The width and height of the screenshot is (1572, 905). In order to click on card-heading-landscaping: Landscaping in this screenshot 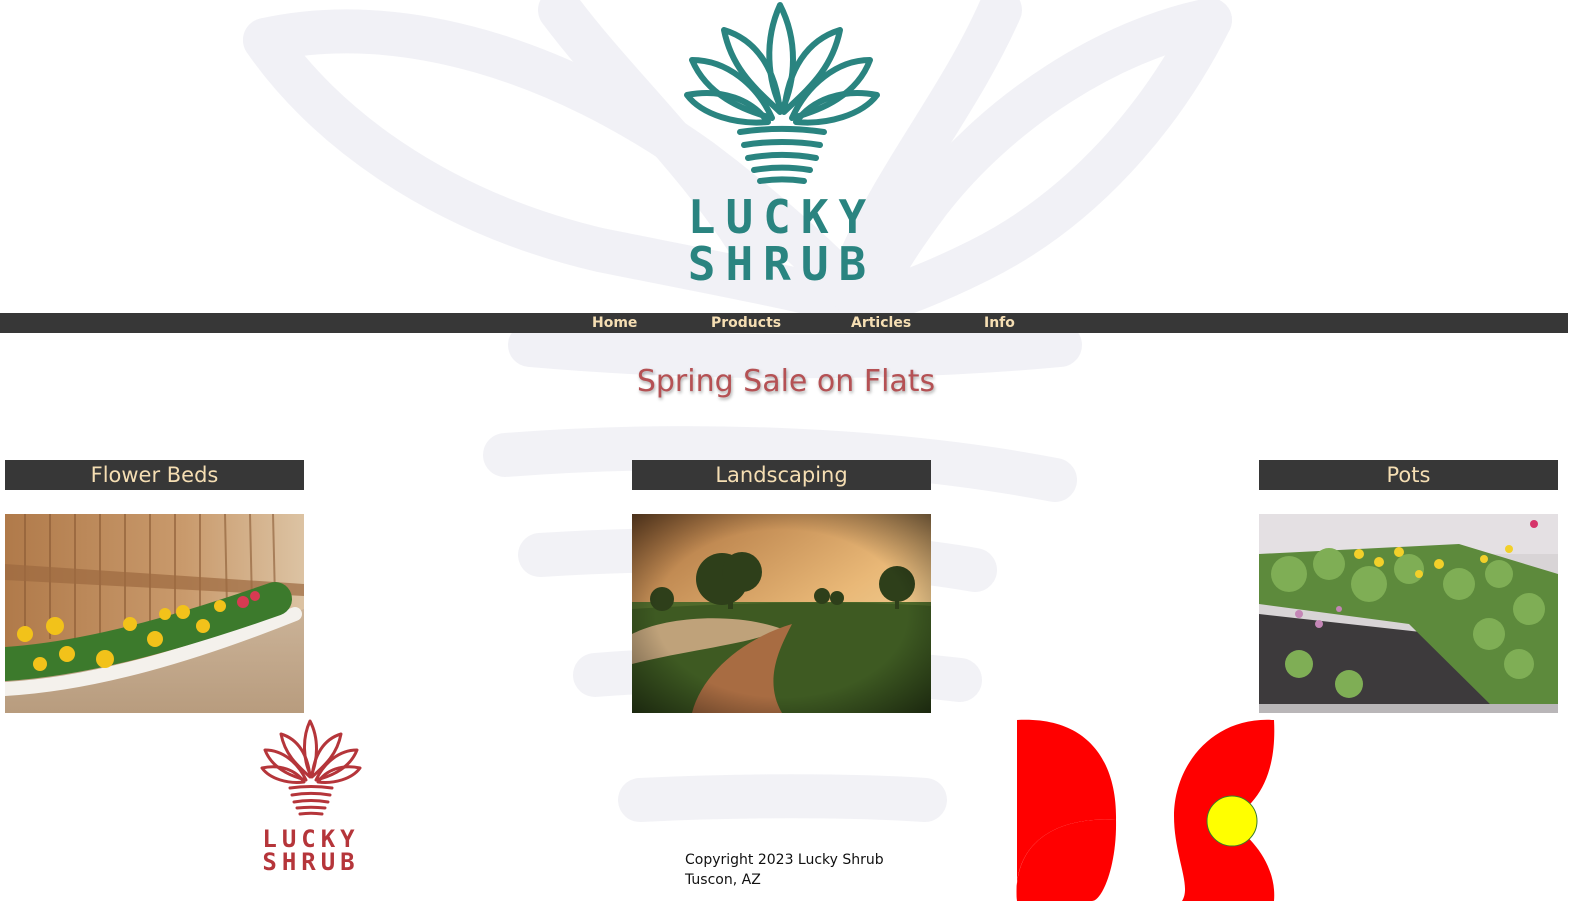, I will do `click(781, 475)`.